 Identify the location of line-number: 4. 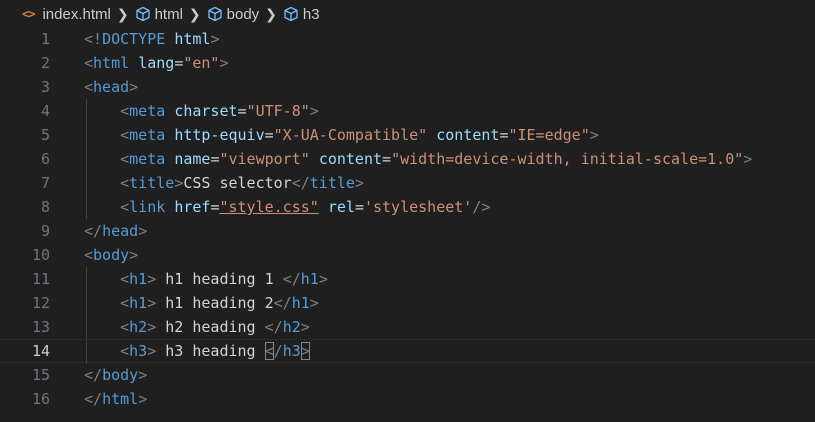
(45, 111).